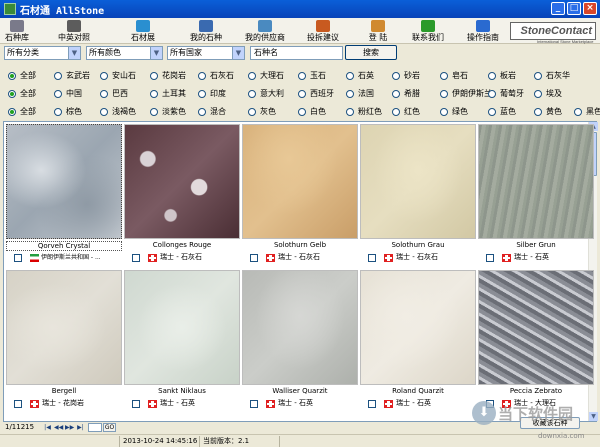 The height and width of the screenshot is (447, 600). I want to click on search-button: 搜索, so click(371, 52).